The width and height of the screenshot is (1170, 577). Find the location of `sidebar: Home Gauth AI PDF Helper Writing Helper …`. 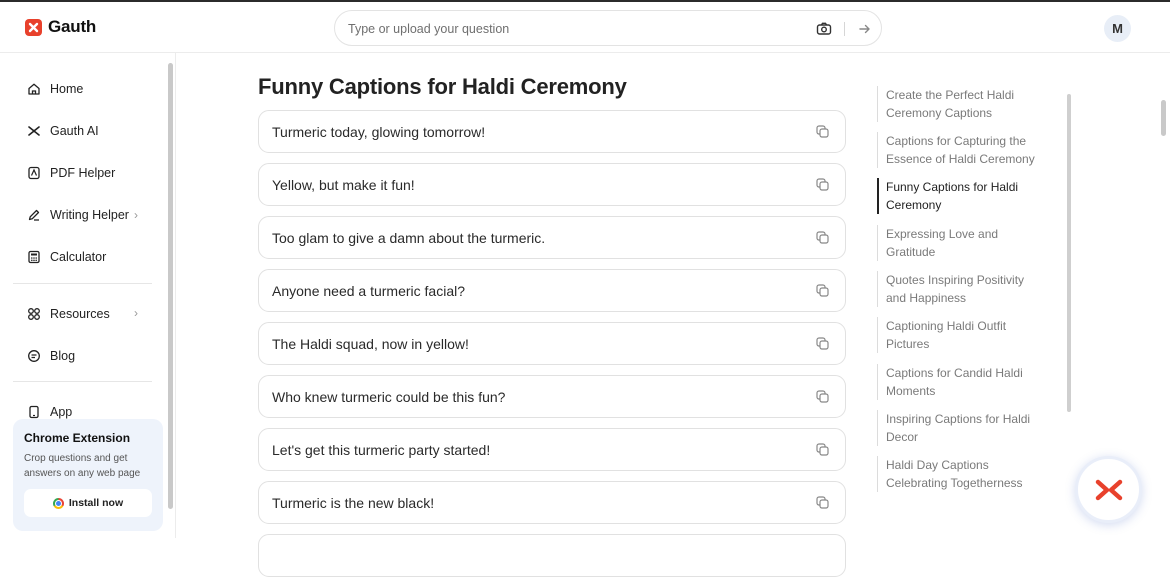

sidebar: Home Gauth AI PDF Helper Writing Helper … is located at coordinates (88, 295).